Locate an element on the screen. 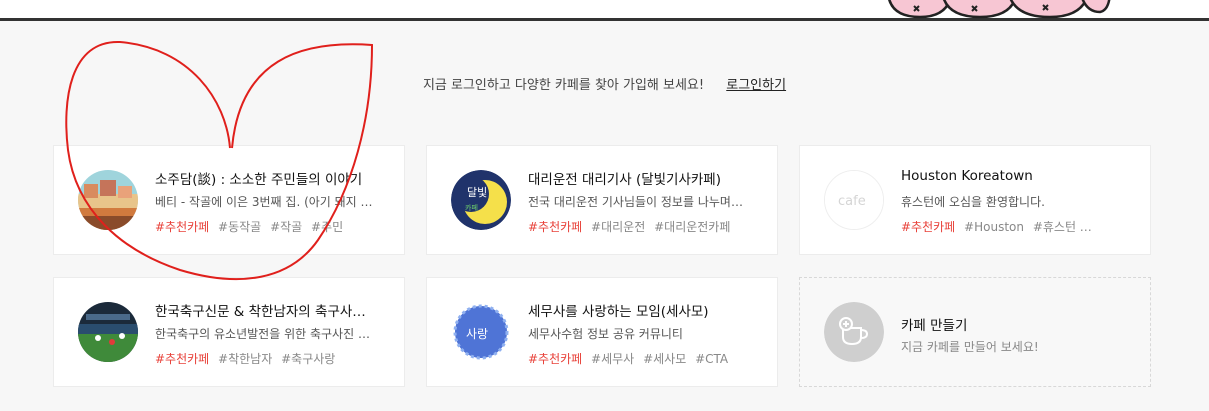 The width and height of the screenshot is (1209, 411). cafe-tag: #세무사 is located at coordinates (612, 359).